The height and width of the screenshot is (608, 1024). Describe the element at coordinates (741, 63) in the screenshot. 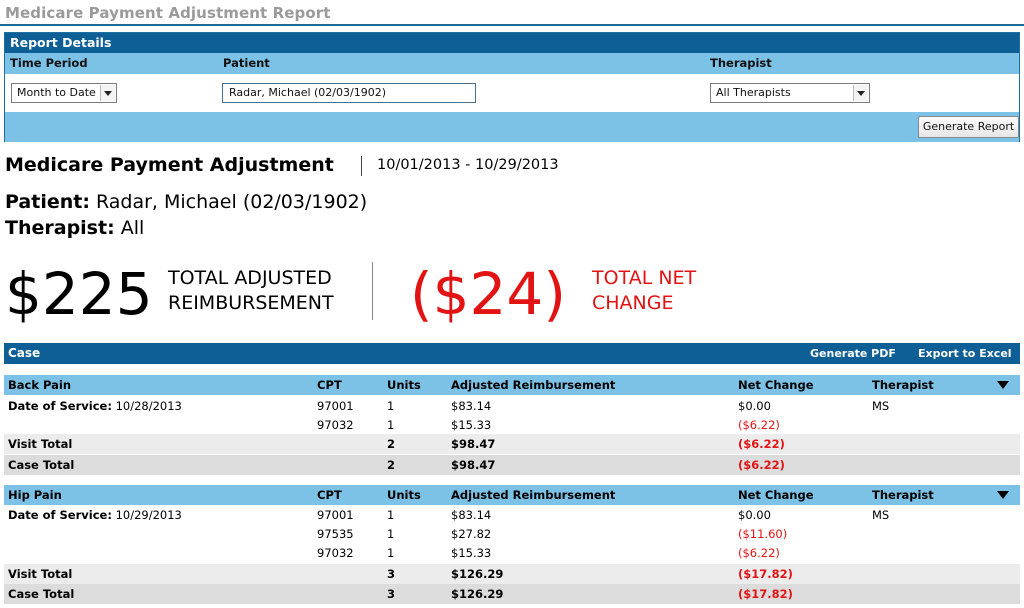

I see `therapist-label: Therapist` at that location.